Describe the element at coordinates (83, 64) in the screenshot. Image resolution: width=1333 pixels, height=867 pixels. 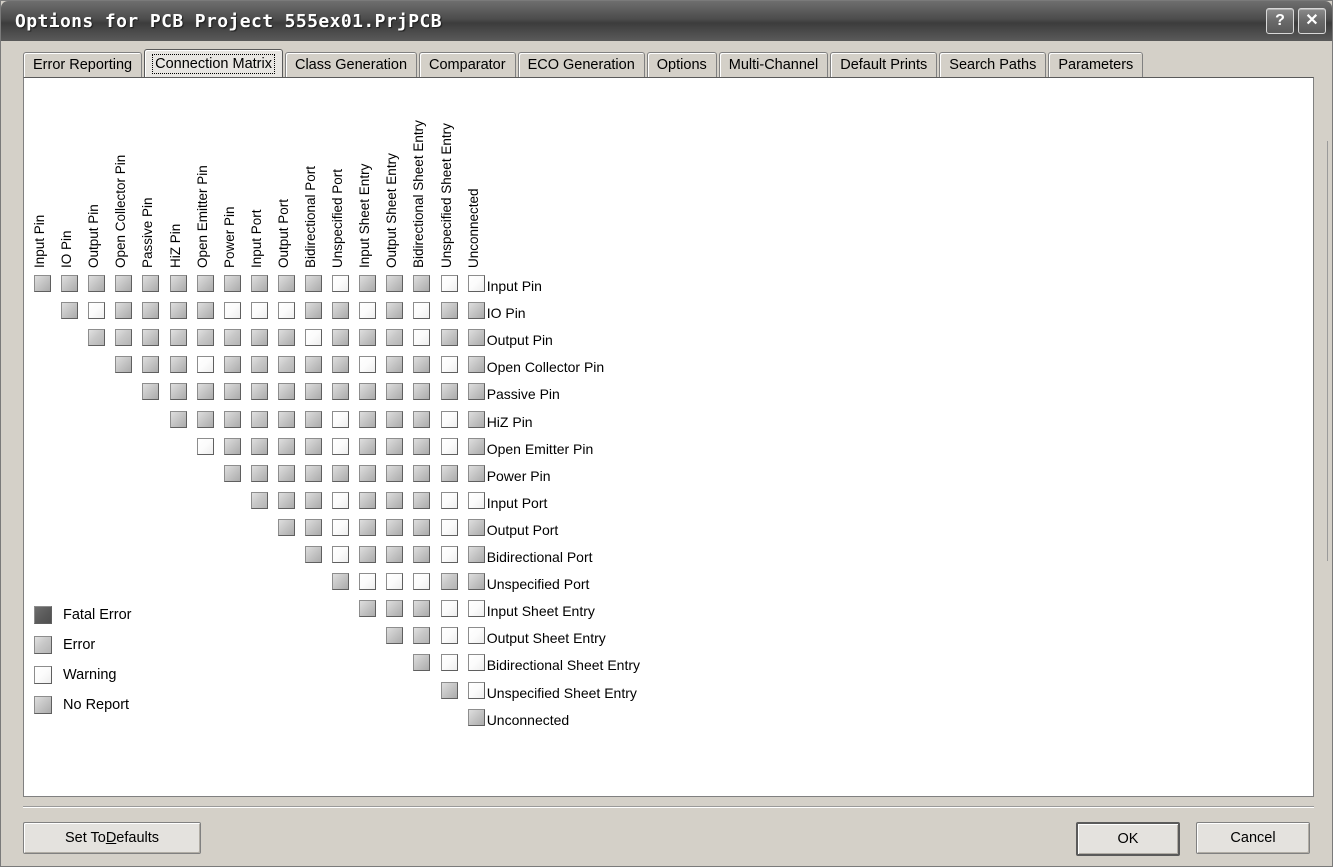
I see `tab-error-reporting: Error Reporting` at that location.